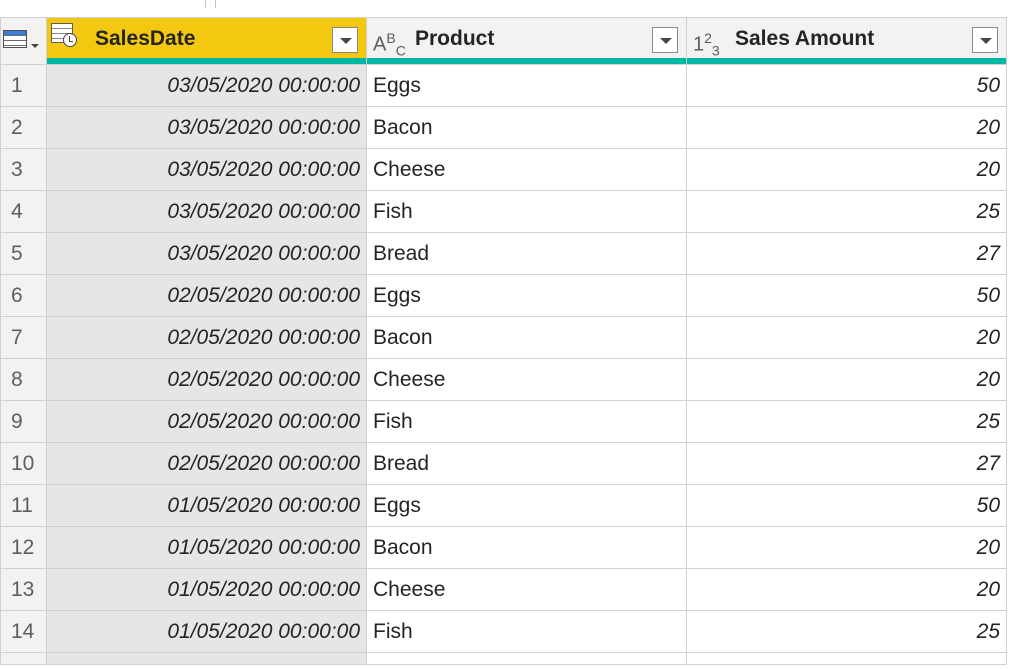 The width and height of the screenshot is (1013, 669). I want to click on table-row: 5 03/05/2020 00:00:00 Bread 27, so click(503, 253).